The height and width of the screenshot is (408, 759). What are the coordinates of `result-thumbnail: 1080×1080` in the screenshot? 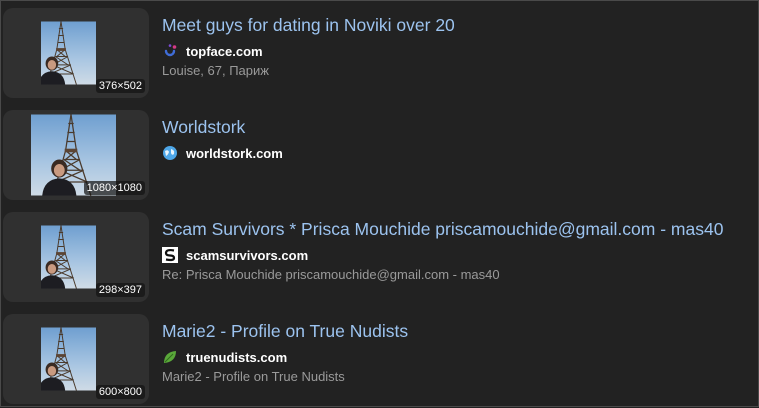 It's located at (76, 155).